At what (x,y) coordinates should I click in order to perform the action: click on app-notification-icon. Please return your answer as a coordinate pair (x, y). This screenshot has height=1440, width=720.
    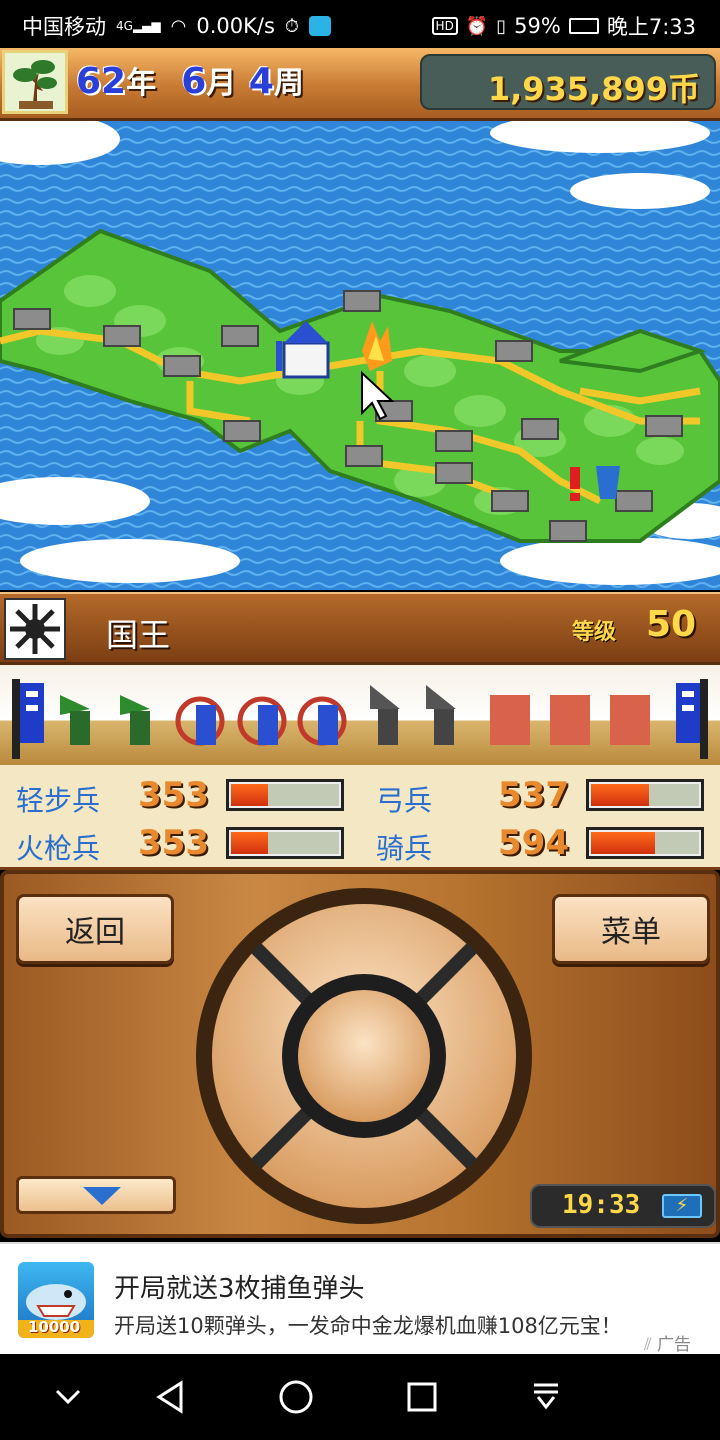
    Looking at the image, I should click on (319, 26).